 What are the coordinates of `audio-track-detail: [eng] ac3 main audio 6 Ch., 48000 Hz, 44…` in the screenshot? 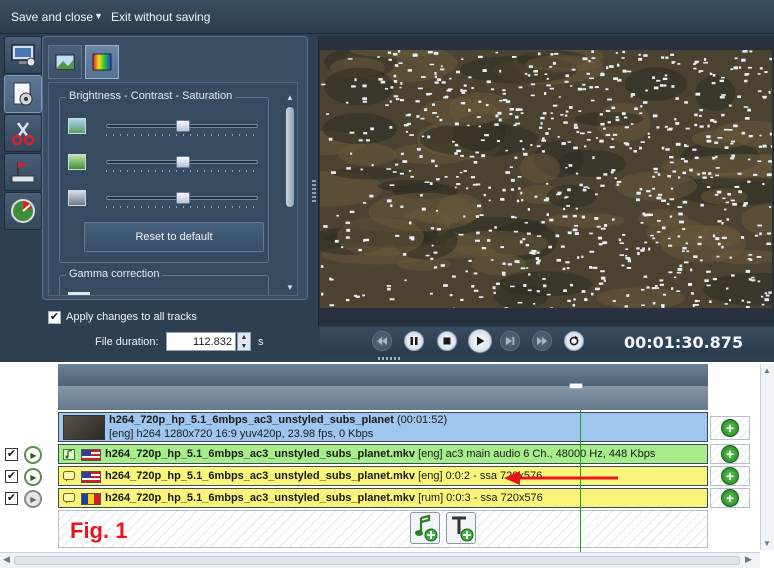 It's located at (537, 454).